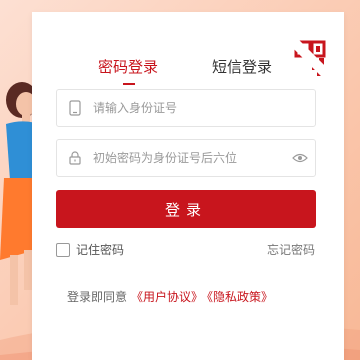 The height and width of the screenshot is (360, 360). Describe the element at coordinates (167, 297) in the screenshot. I see `user-agreement-link: 《用户协议》` at that location.